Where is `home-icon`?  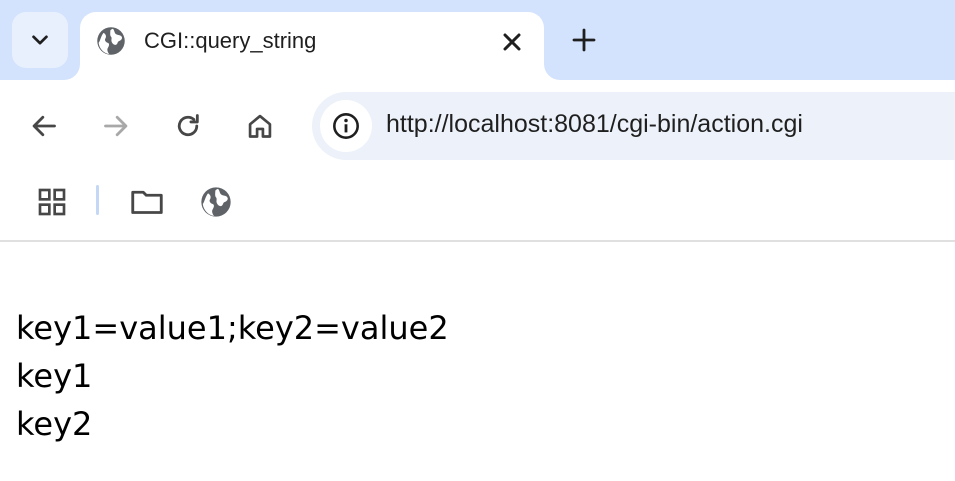 home-icon is located at coordinates (260, 126).